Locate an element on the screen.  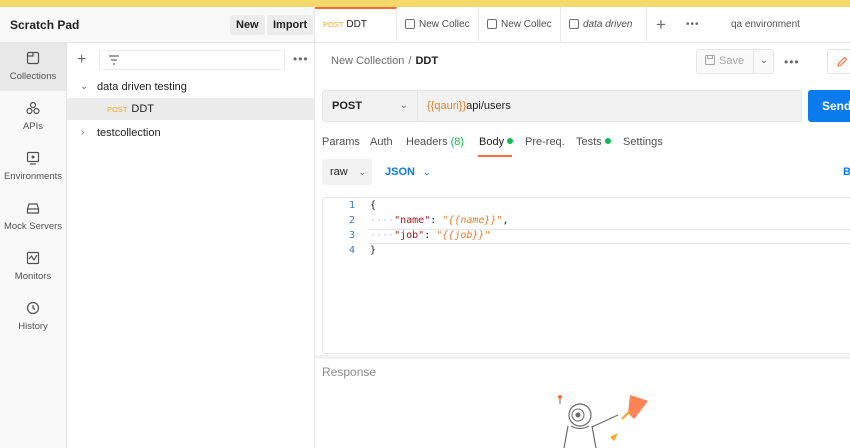
tree-item-label: data driven testing is located at coordinates (142, 87).